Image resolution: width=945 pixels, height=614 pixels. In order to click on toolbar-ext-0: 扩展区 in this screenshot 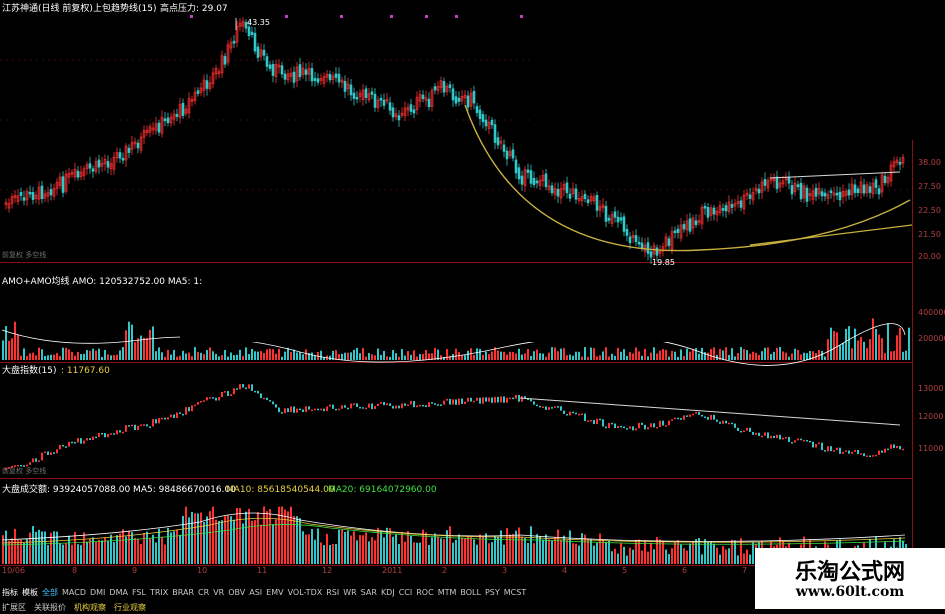, I will do `click(14, 607)`.